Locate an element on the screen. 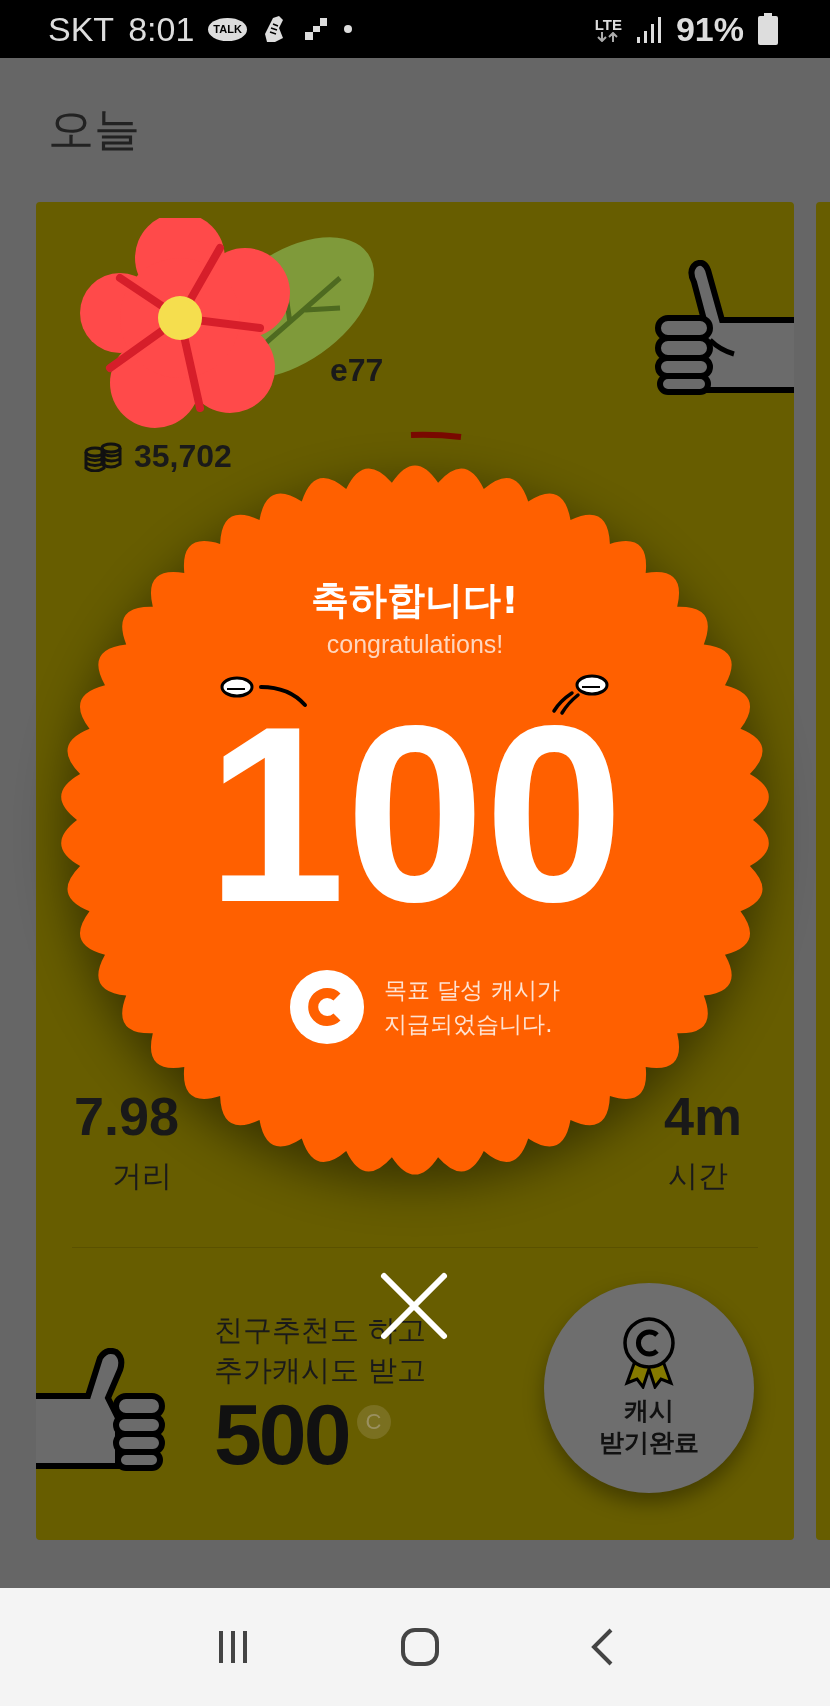 Image resolution: width=830 pixels, height=1706 pixels. coin-stack-icon is located at coordinates (103, 456).